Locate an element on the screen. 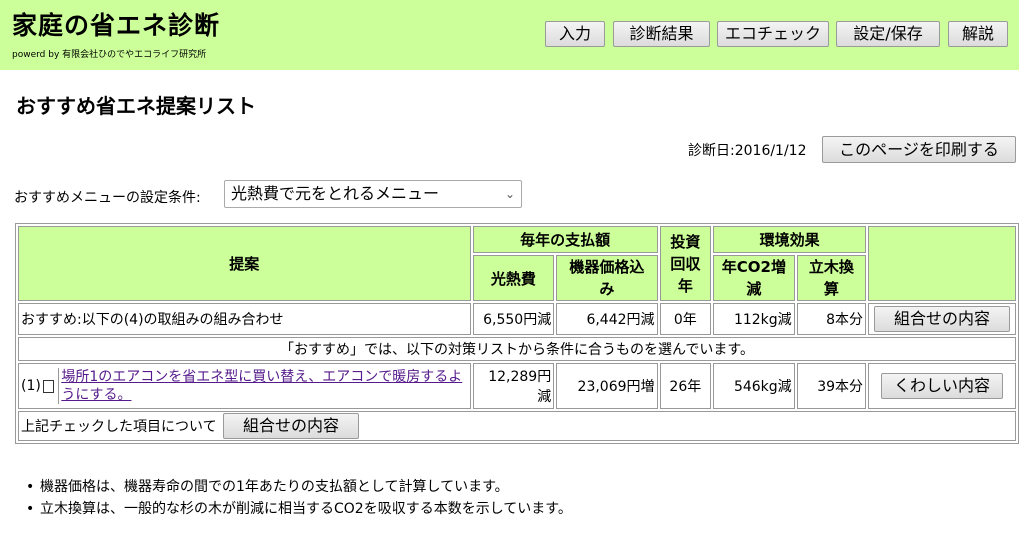  summary-action-cell: 組合せの内容 is located at coordinates (942, 319).